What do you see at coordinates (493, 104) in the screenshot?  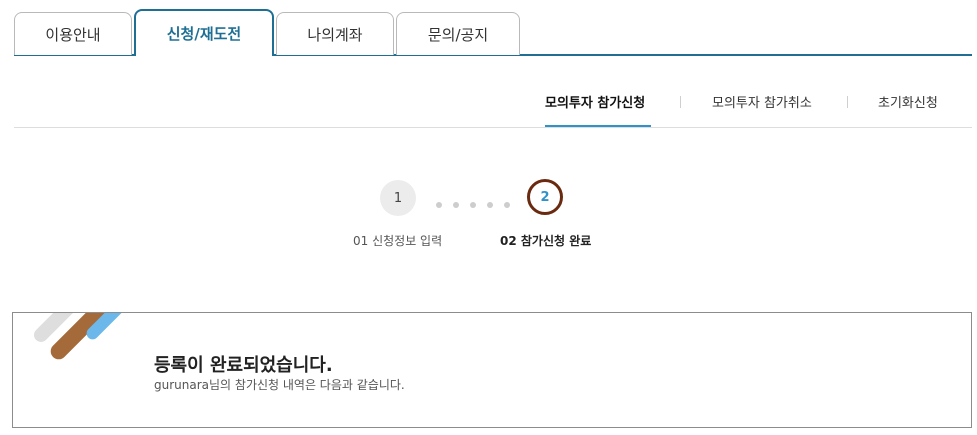 I see `sub-nav: 모의투자 참가신청 모의투자 참가취소 초기화신청` at bounding box center [493, 104].